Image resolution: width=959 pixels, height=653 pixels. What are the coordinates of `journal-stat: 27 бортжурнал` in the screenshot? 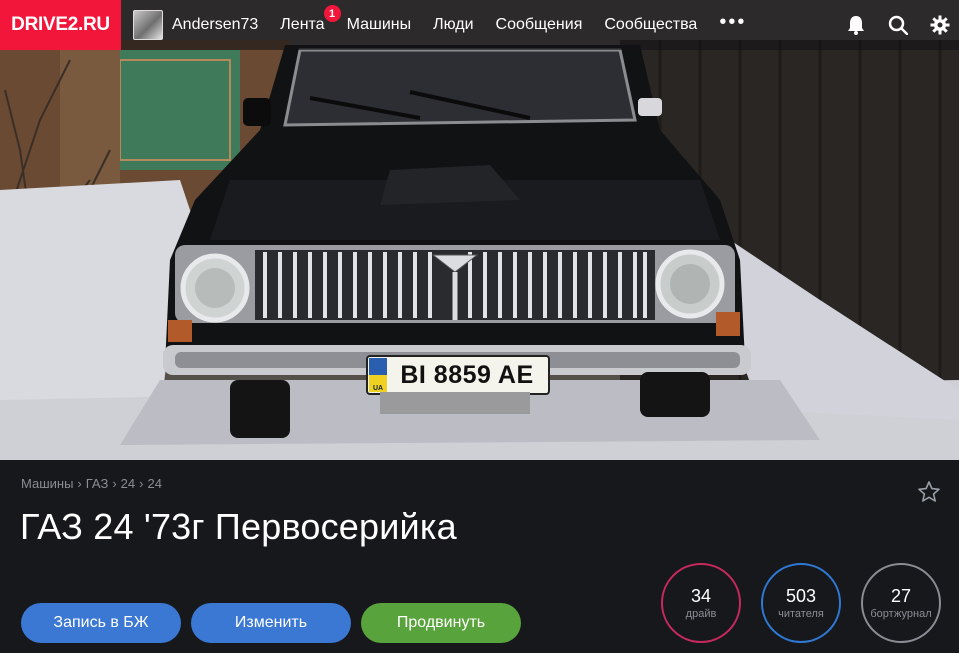 It's located at (901, 603).